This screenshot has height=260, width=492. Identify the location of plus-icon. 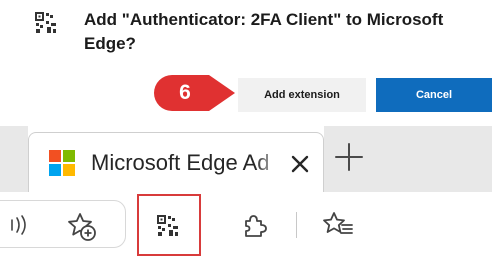
(349, 157).